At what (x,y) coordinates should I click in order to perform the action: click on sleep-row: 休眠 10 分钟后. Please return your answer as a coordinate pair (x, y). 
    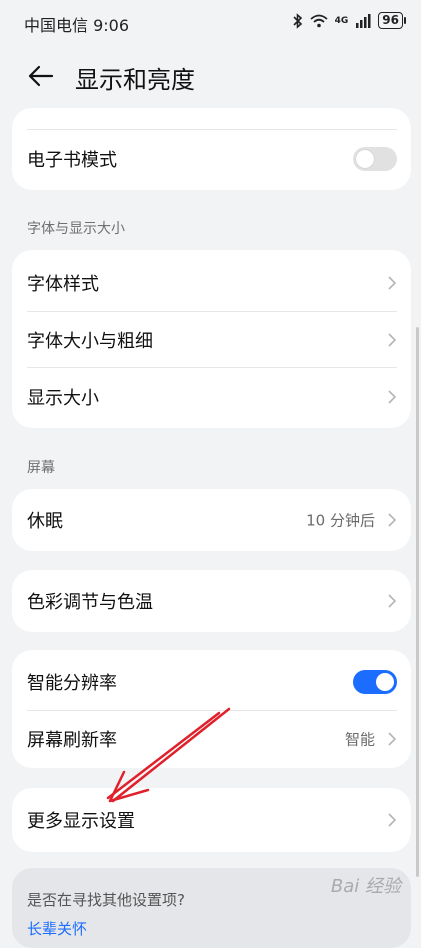
    Looking at the image, I should click on (211, 519).